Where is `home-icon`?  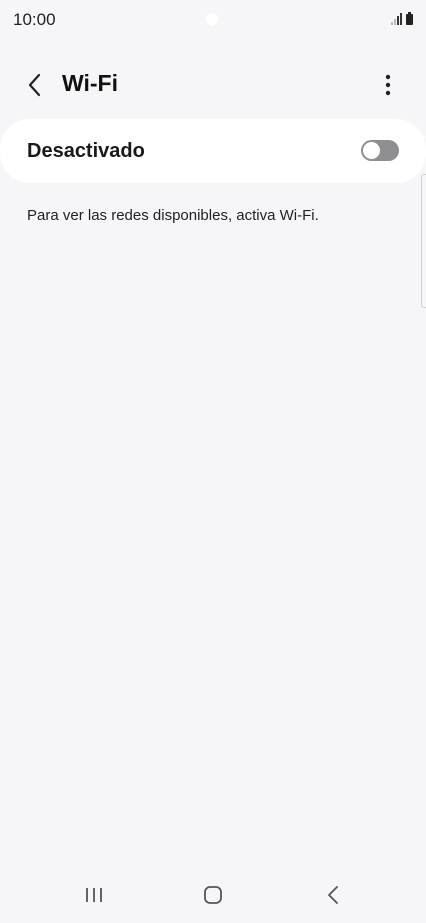
home-icon is located at coordinates (213, 895).